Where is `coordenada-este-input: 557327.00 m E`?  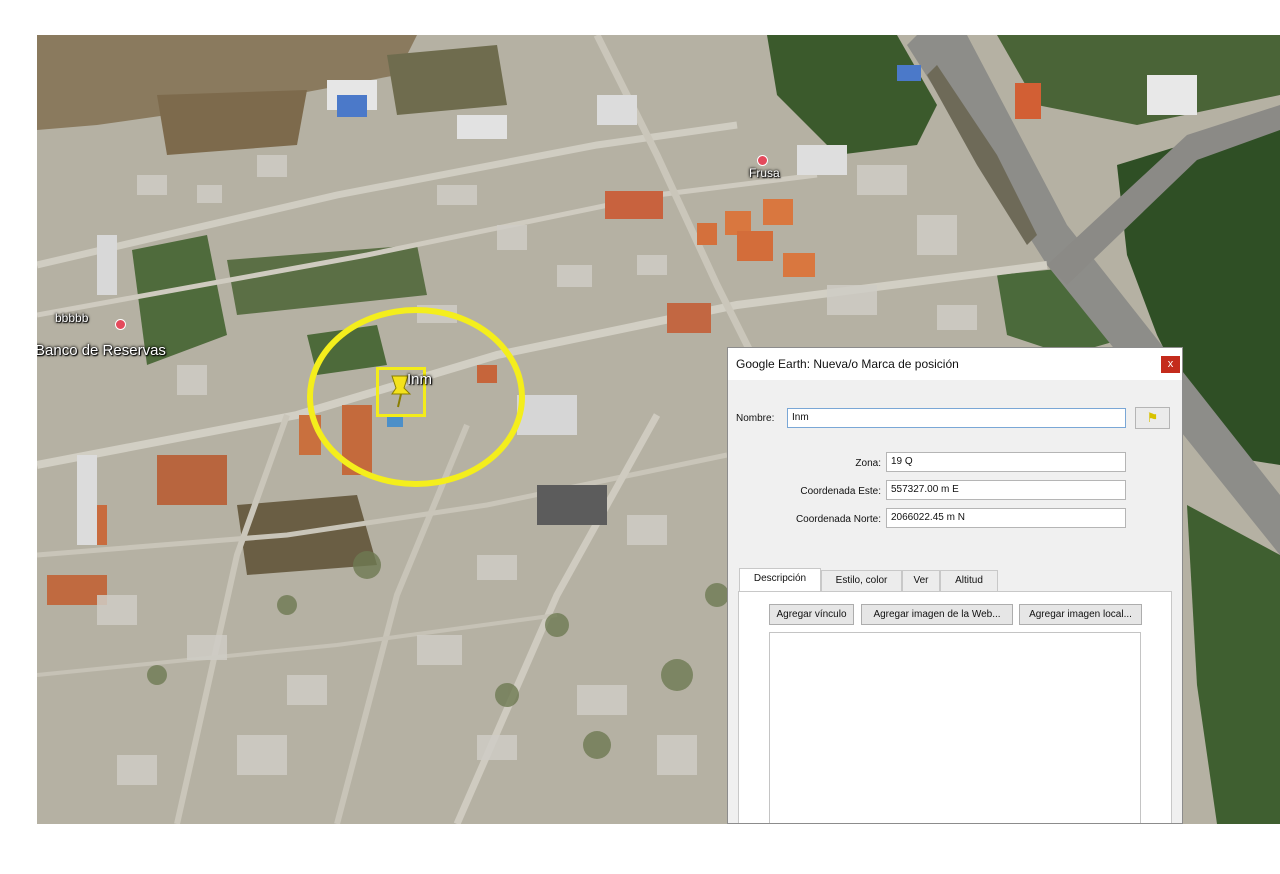
coordenada-este-input: 557327.00 m E is located at coordinates (1006, 490).